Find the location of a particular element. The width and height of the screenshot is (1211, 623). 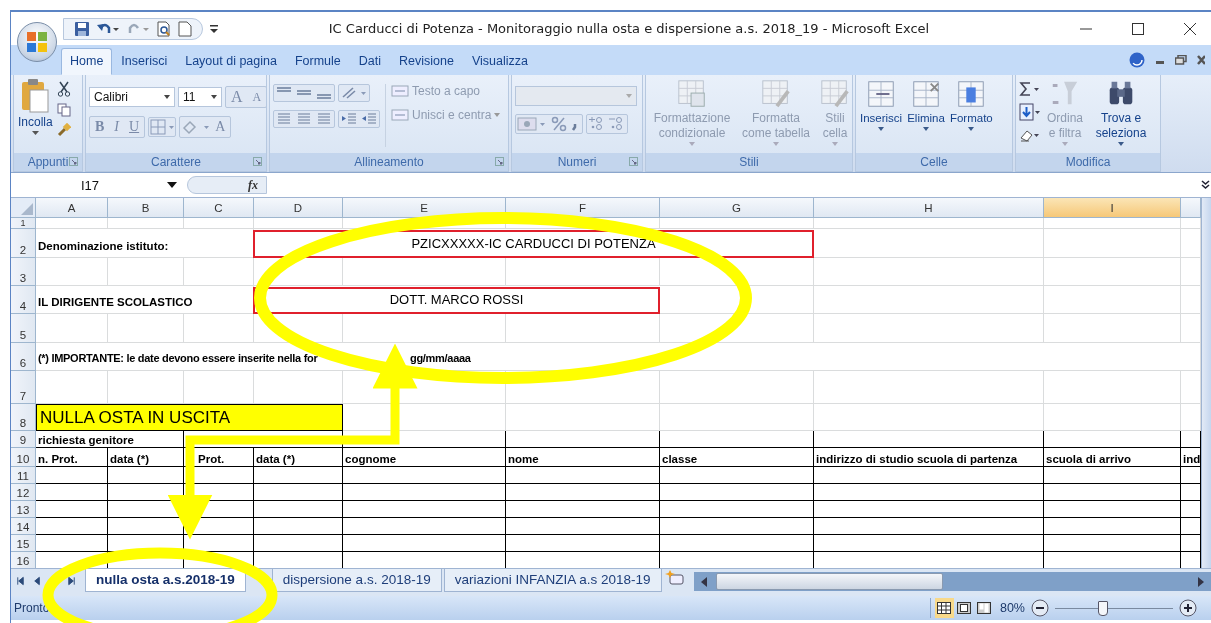

row-header: 16 is located at coordinates (23, 560).